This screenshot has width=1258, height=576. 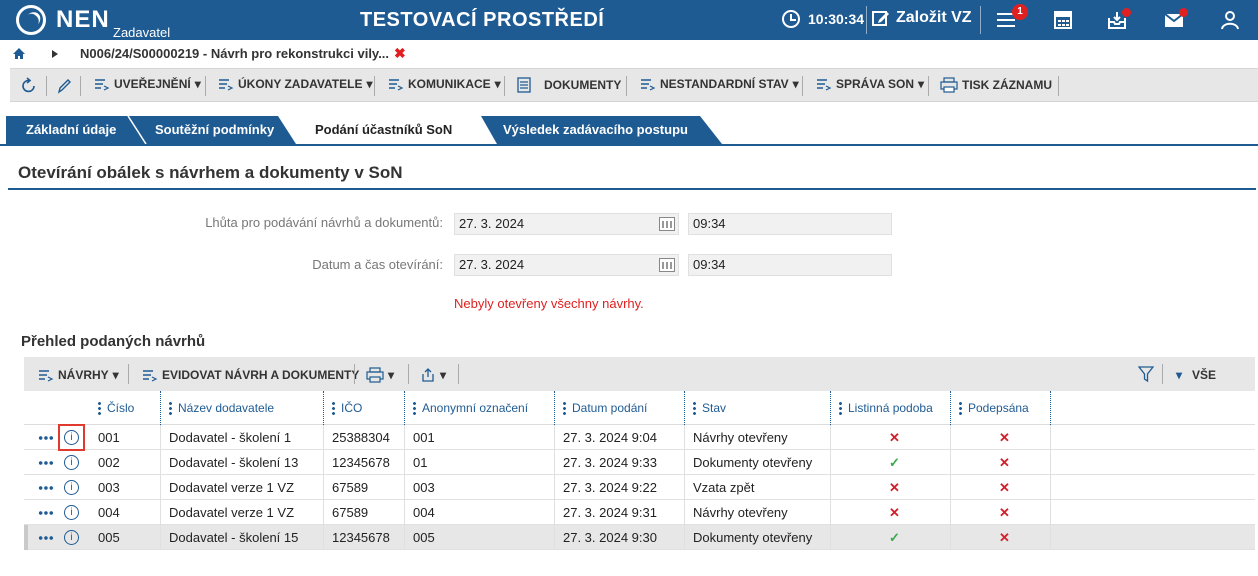 I want to click on pencil-icon, so click(x=64, y=86).